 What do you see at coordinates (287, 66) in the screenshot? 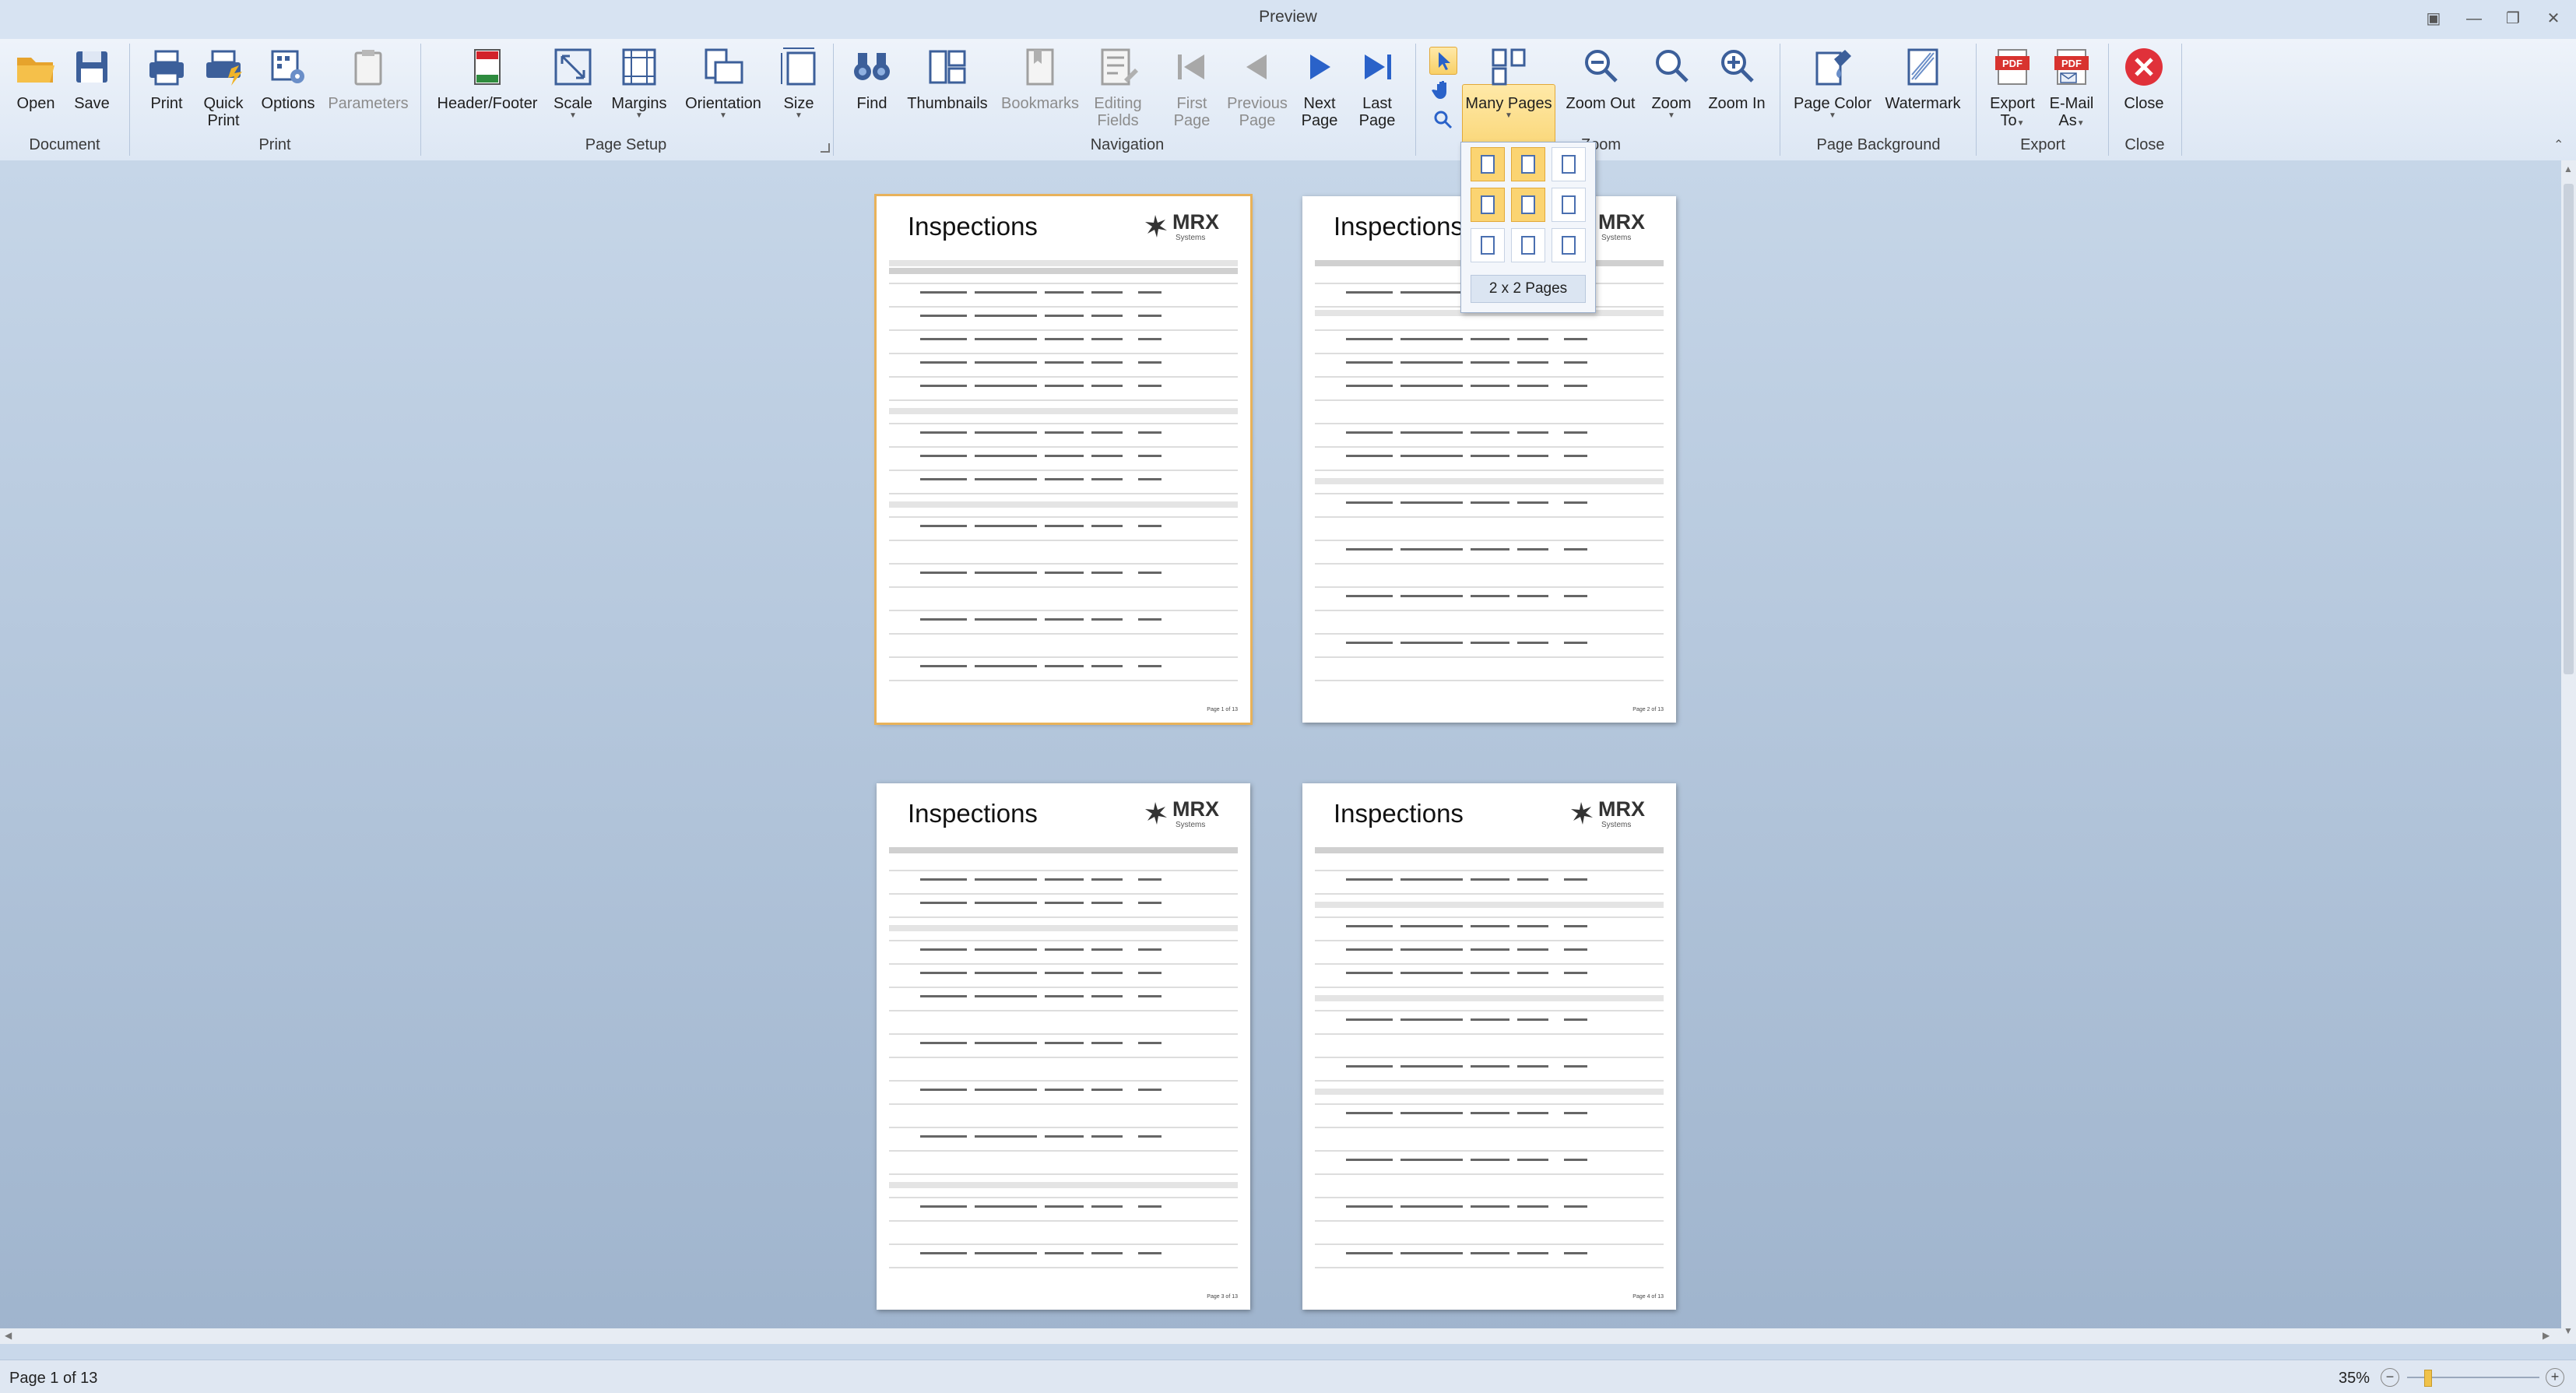
I see `options-gear-icon` at bounding box center [287, 66].